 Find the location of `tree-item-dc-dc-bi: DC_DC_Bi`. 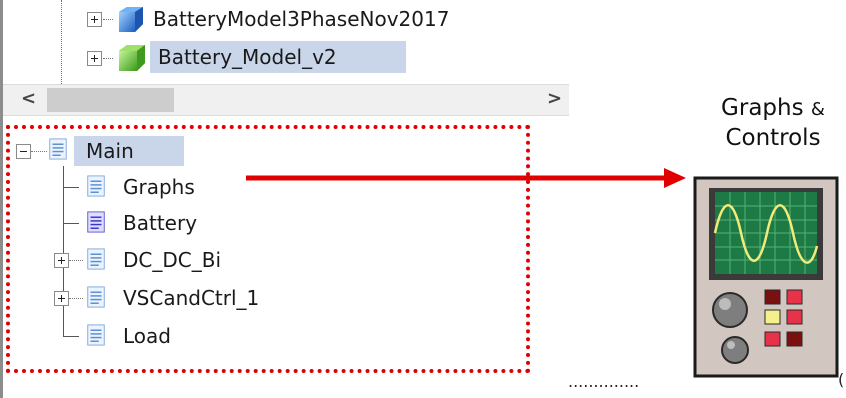

tree-item-dc-dc-bi: DC_DC_Bi is located at coordinates (146, 260).